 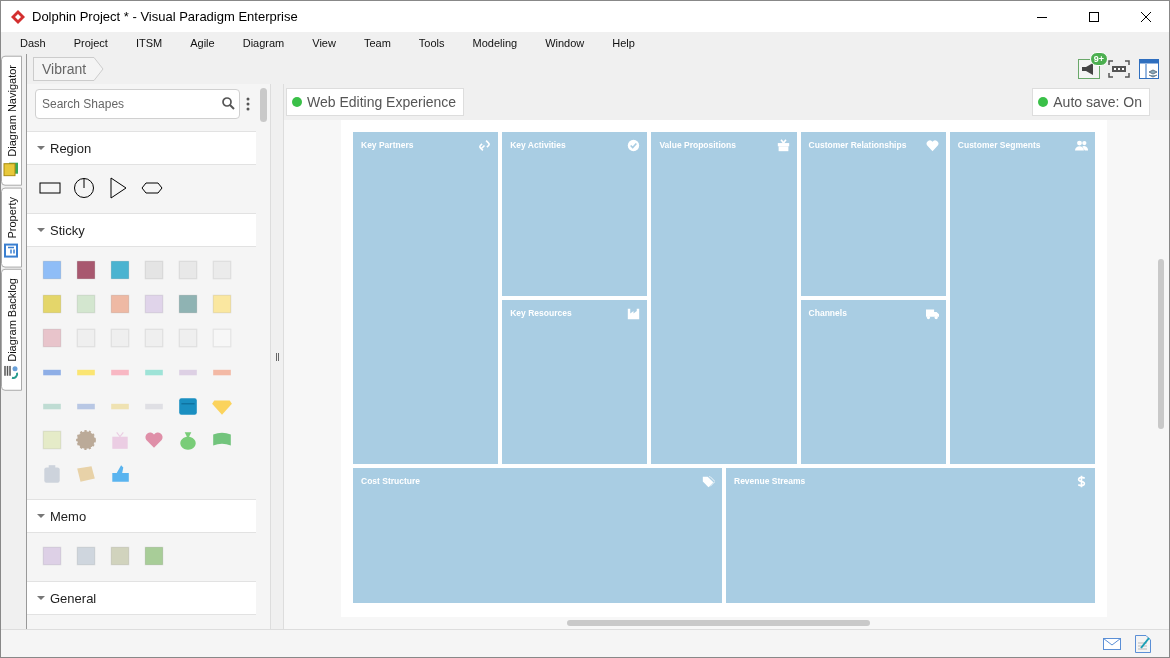 What do you see at coordinates (634, 145) in the screenshot?
I see `check-icon` at bounding box center [634, 145].